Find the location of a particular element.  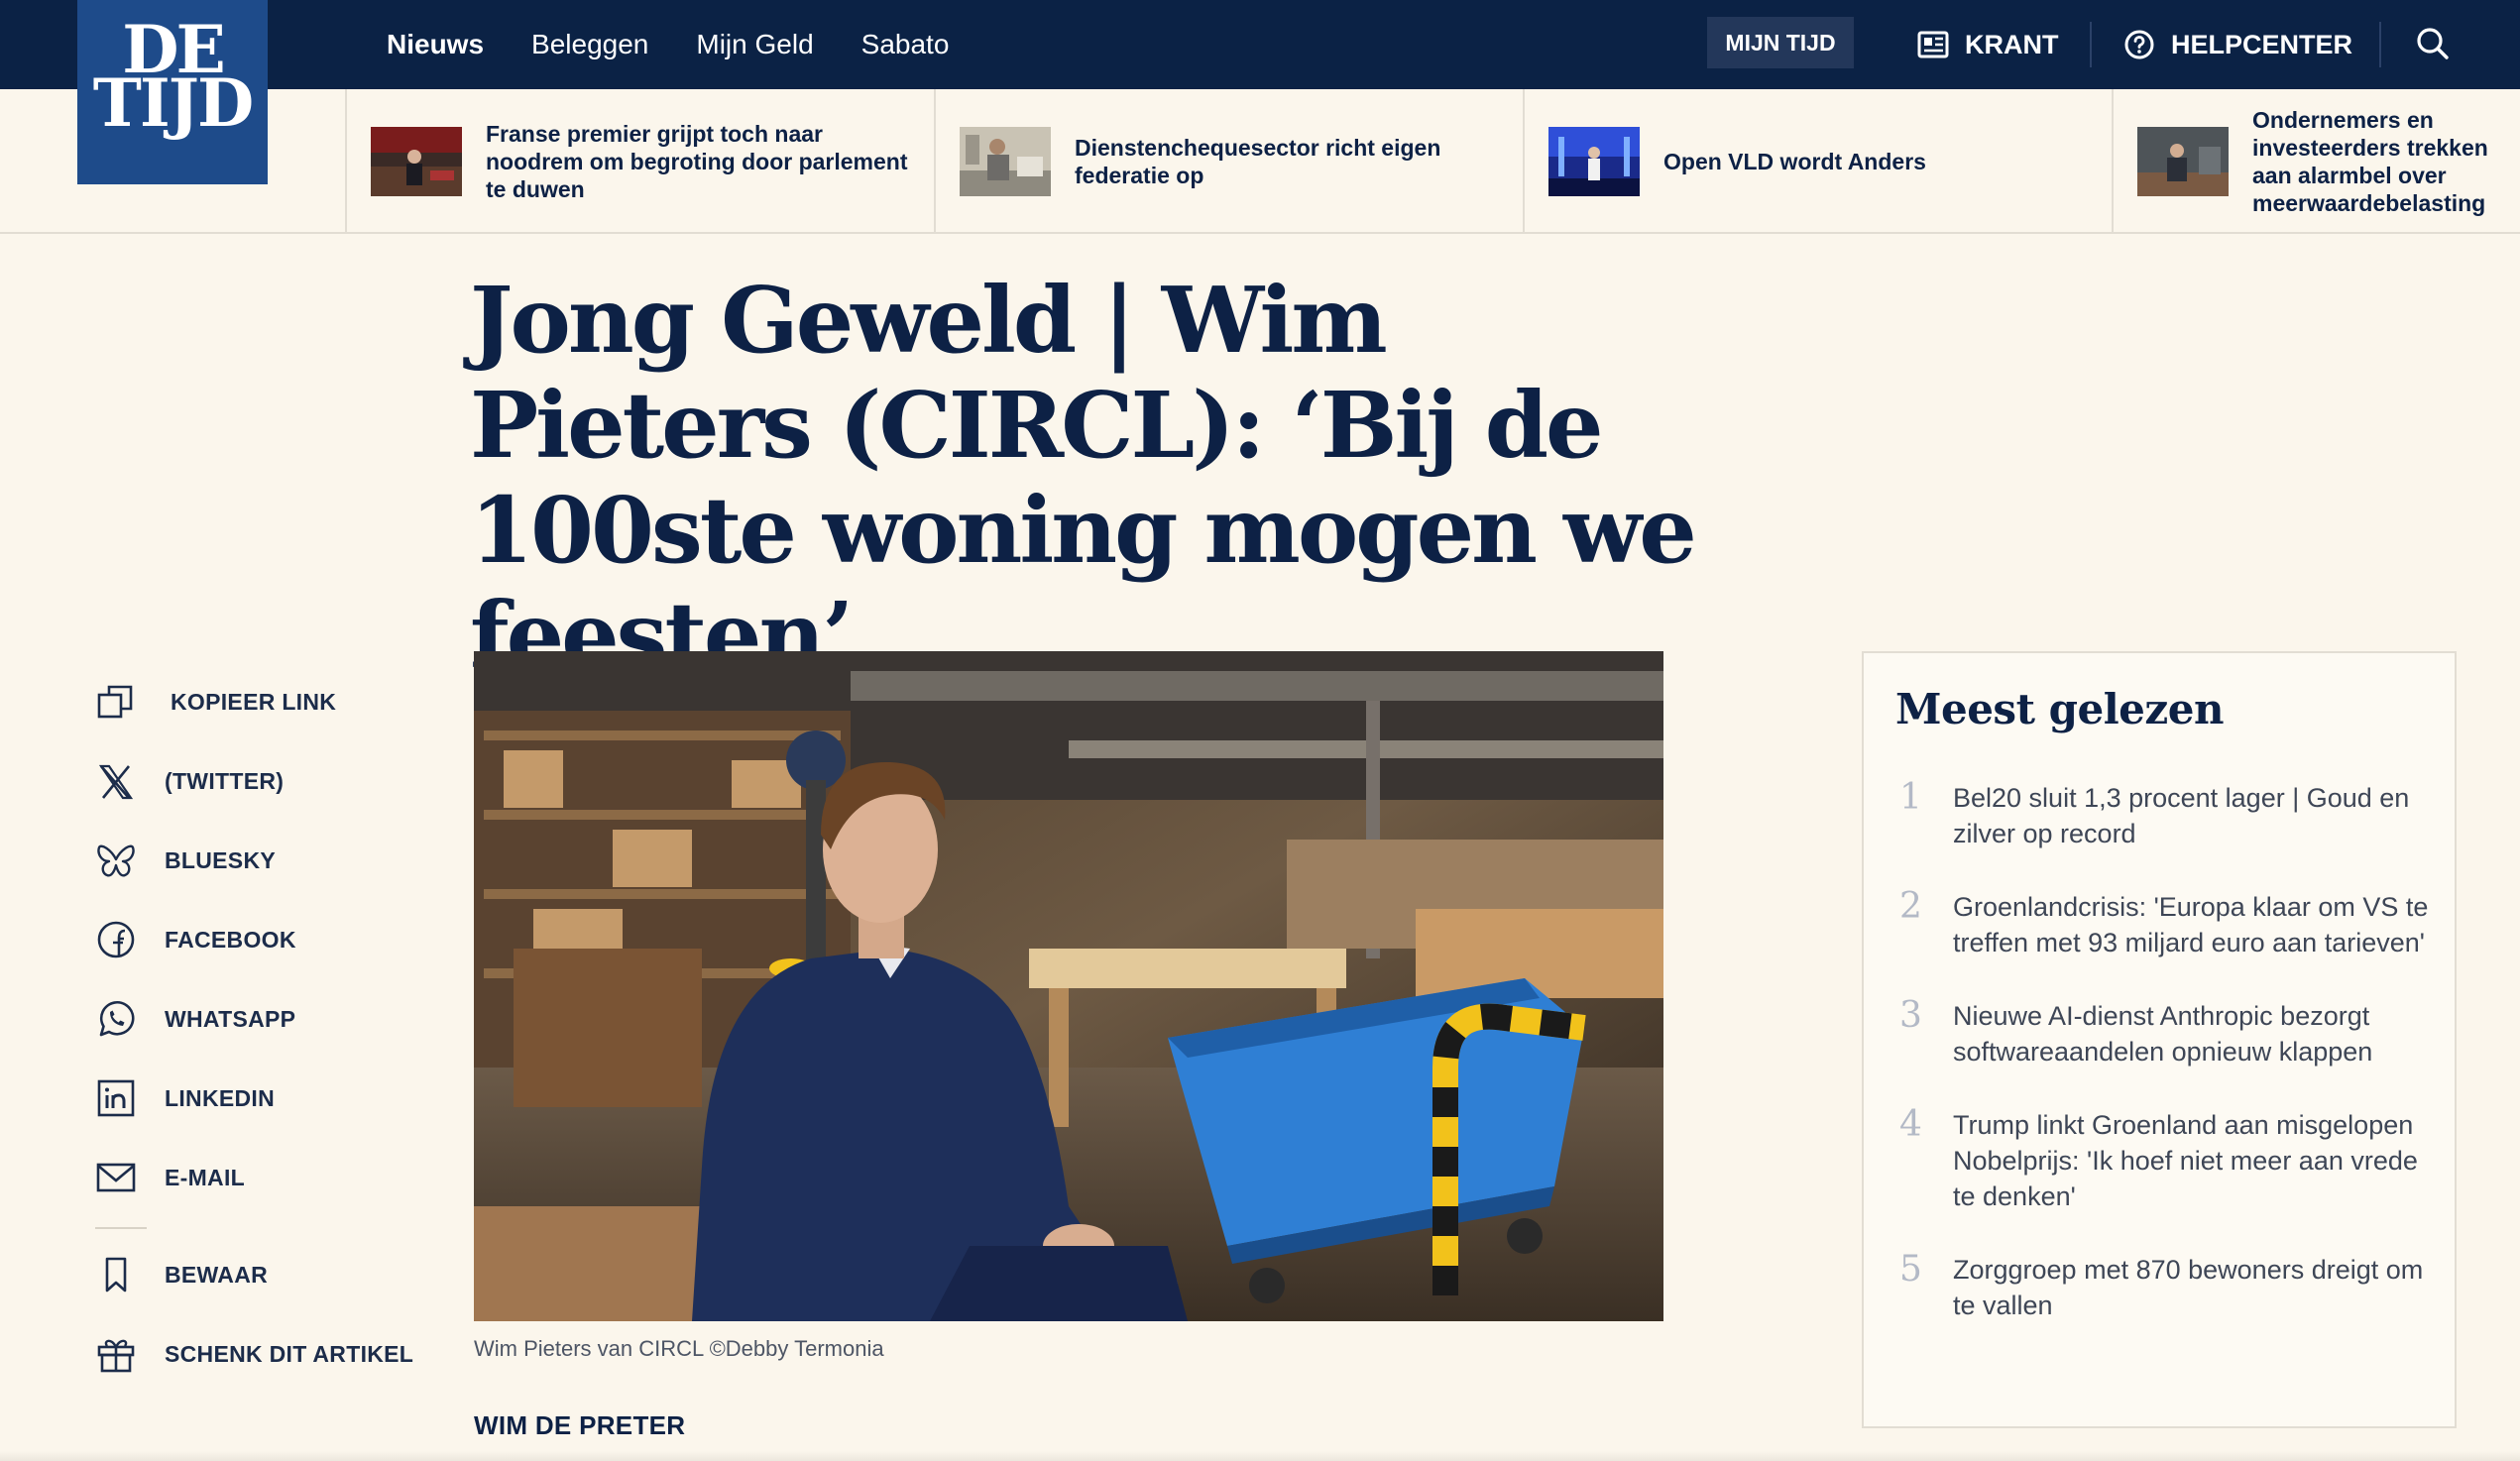

nav-link-nieuws: Nieuws is located at coordinates (435, 44).